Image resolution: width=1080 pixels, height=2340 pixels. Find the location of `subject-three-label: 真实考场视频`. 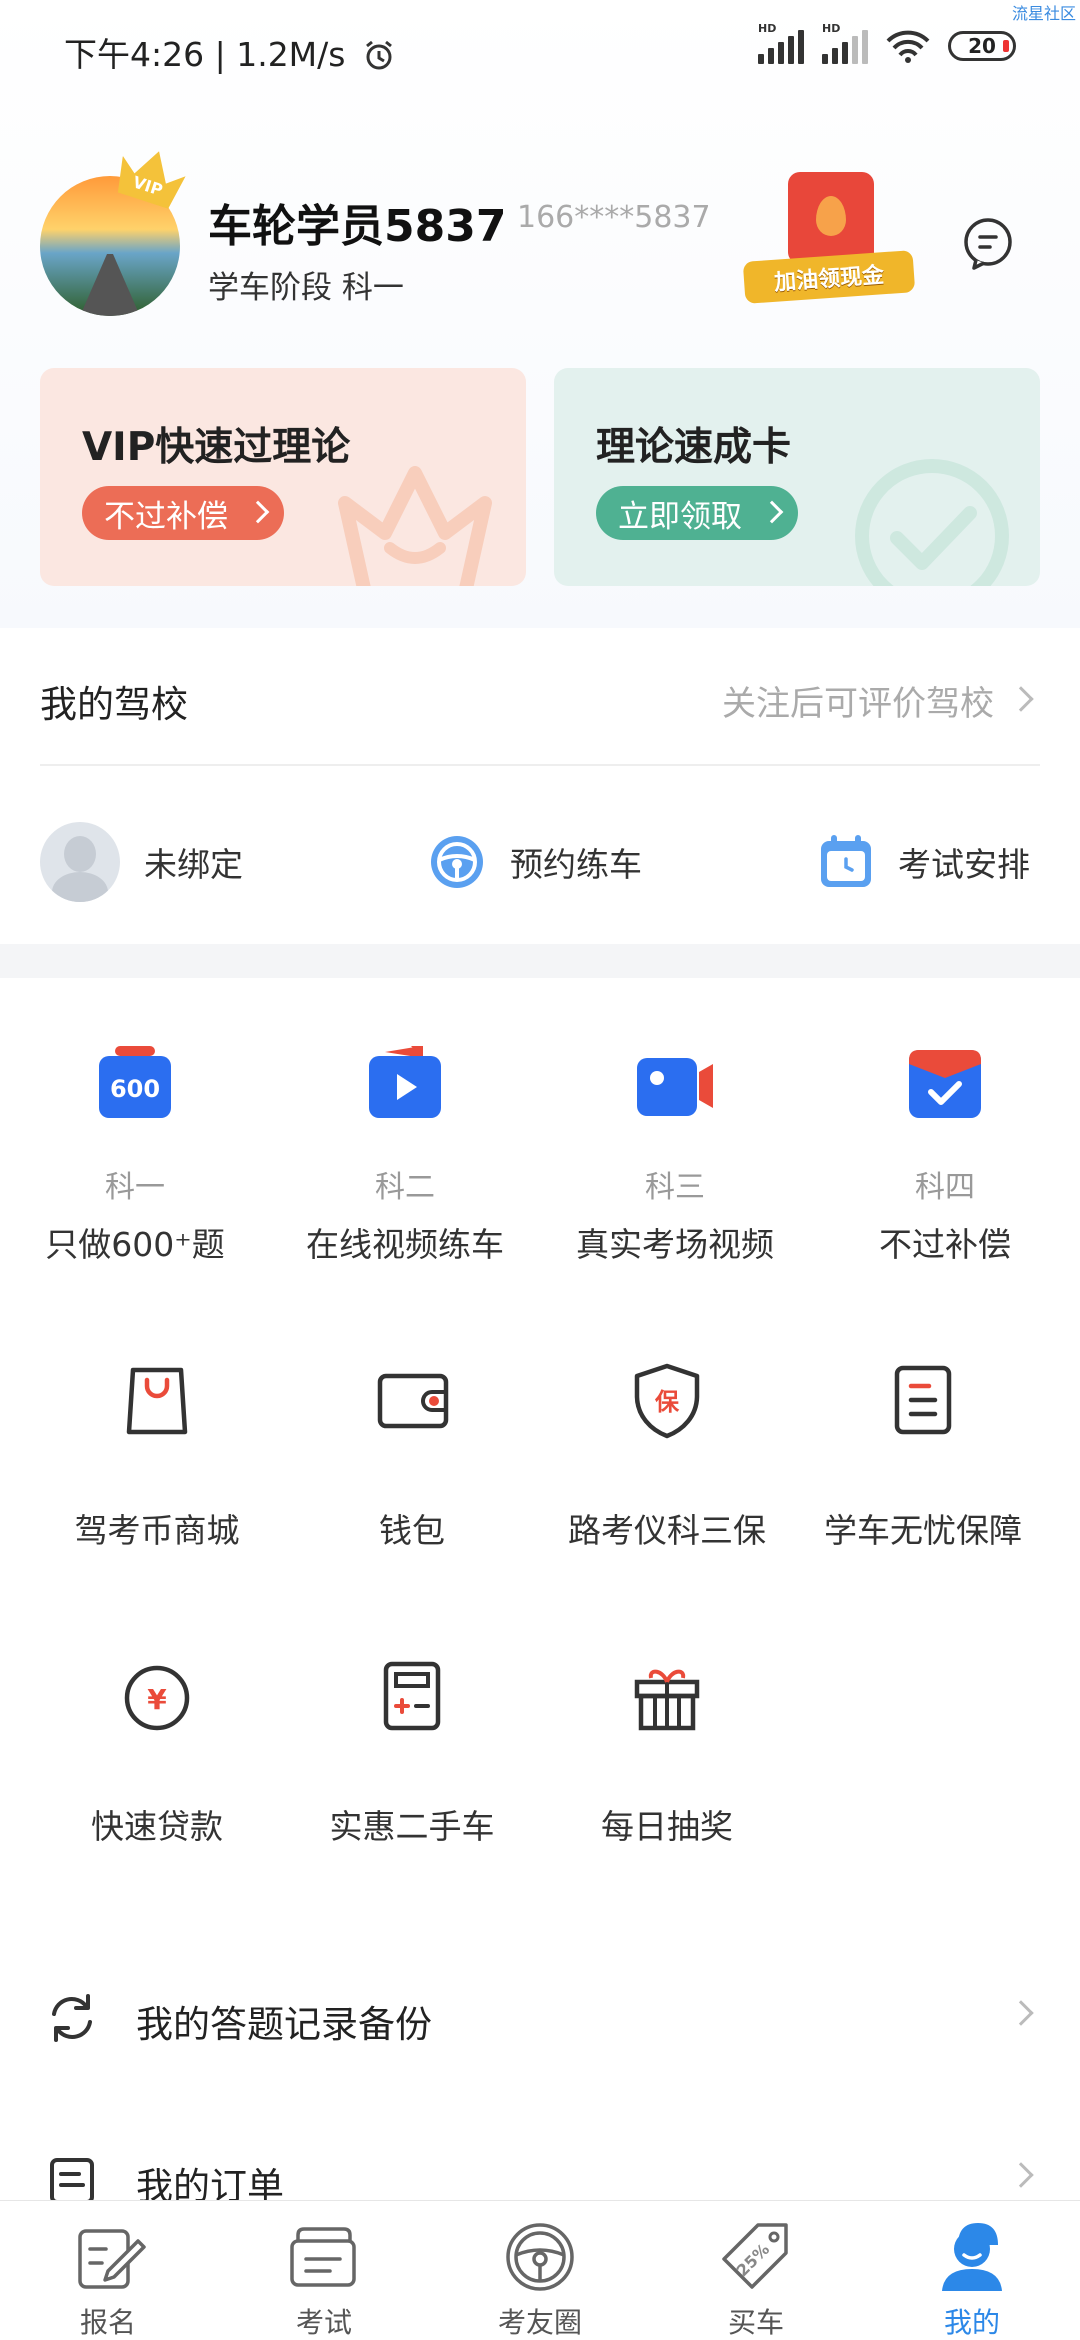

subject-three-label: 真实考场视频 is located at coordinates (675, 1244).